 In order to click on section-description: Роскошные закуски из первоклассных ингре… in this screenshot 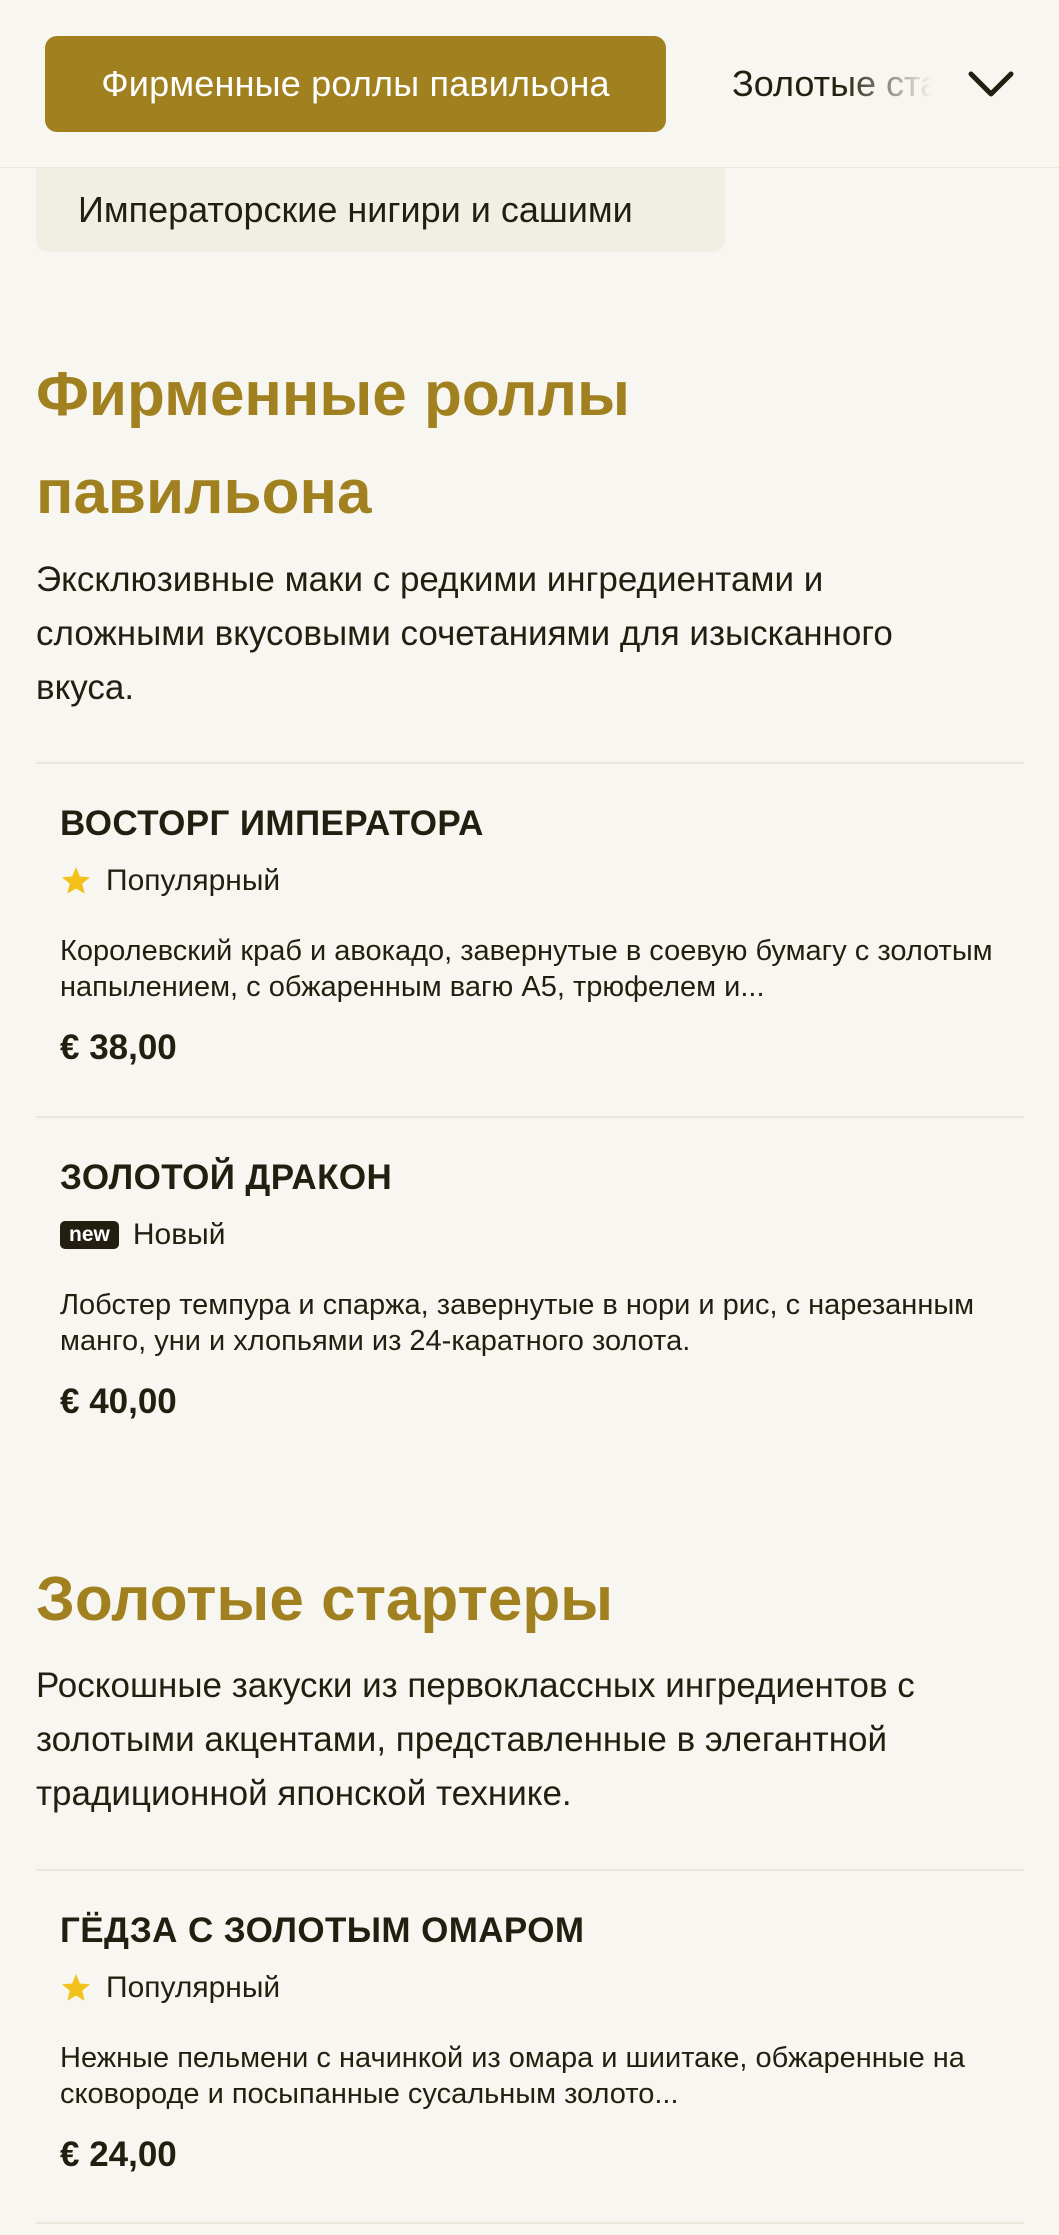, I will do `click(531, 1740)`.